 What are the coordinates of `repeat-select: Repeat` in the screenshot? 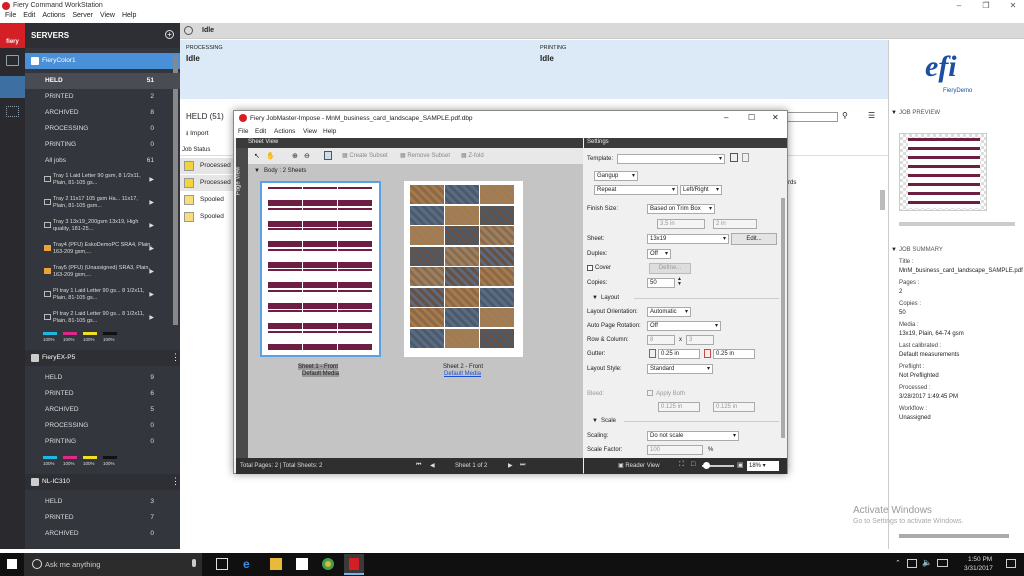 It's located at (636, 190).